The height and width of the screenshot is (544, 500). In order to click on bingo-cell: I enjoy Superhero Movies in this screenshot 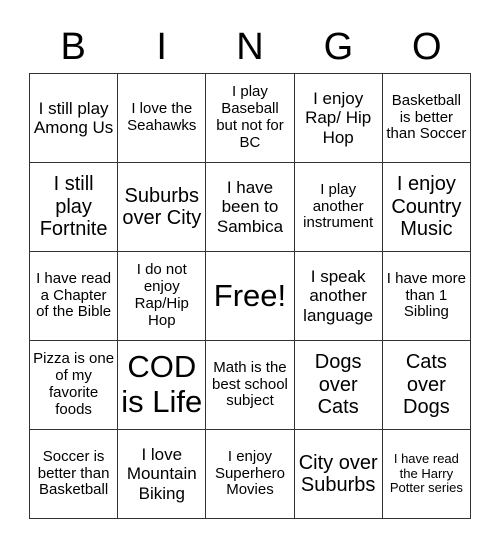, I will do `click(250, 474)`.